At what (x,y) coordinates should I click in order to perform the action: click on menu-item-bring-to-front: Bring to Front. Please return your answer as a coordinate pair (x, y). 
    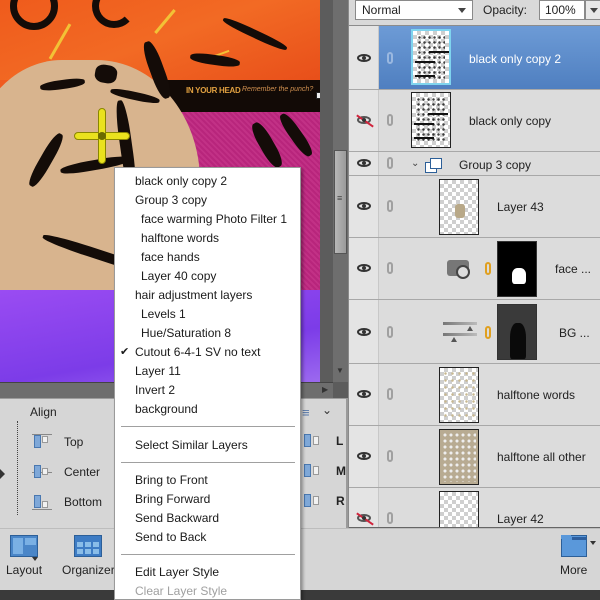
    Looking at the image, I should click on (207, 480).